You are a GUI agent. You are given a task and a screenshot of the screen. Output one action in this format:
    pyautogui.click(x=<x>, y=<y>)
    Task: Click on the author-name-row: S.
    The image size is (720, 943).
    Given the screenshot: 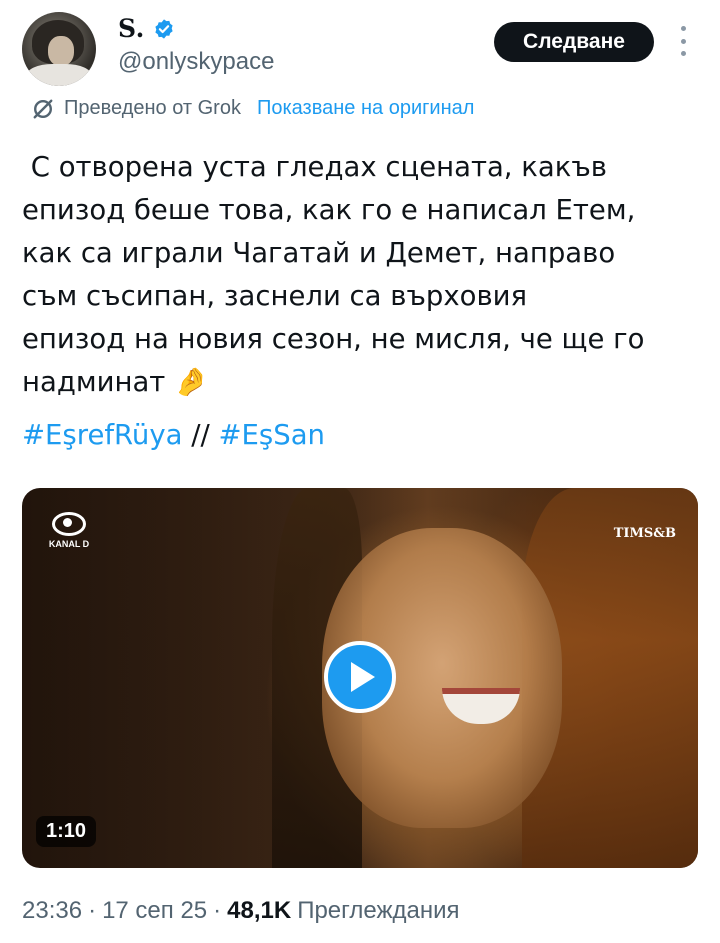 What is the action you would take?
    pyautogui.click(x=146, y=28)
    